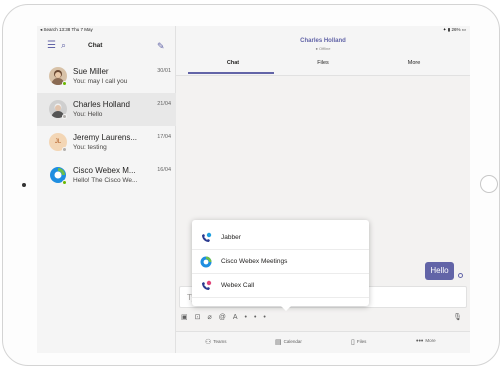 The height and width of the screenshot is (368, 503). I want to click on chat-date: 30/01, so click(164, 71).